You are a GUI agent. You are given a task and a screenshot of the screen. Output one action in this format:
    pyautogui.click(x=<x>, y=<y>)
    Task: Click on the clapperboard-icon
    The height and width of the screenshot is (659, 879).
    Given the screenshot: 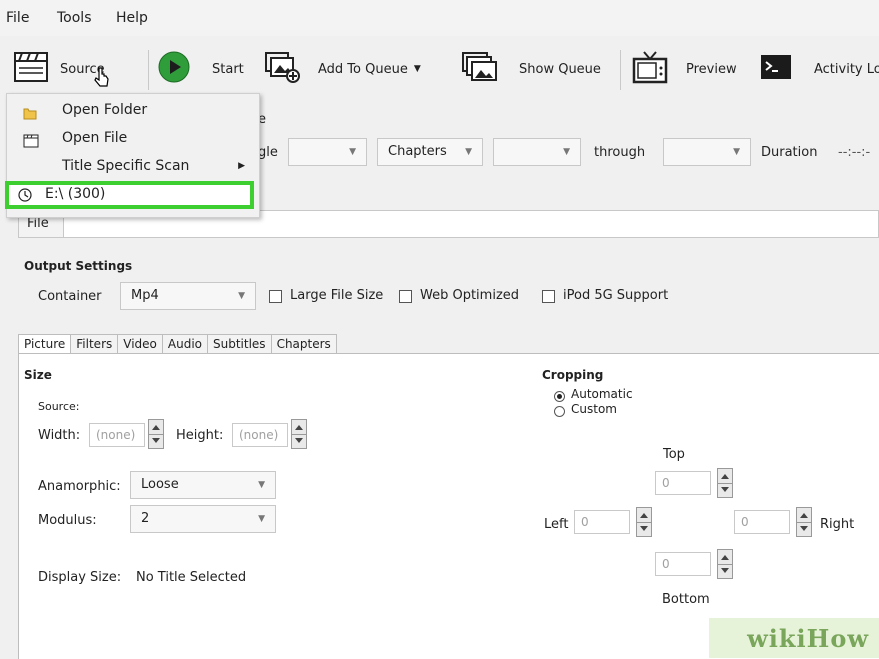 What is the action you would take?
    pyautogui.click(x=31, y=69)
    